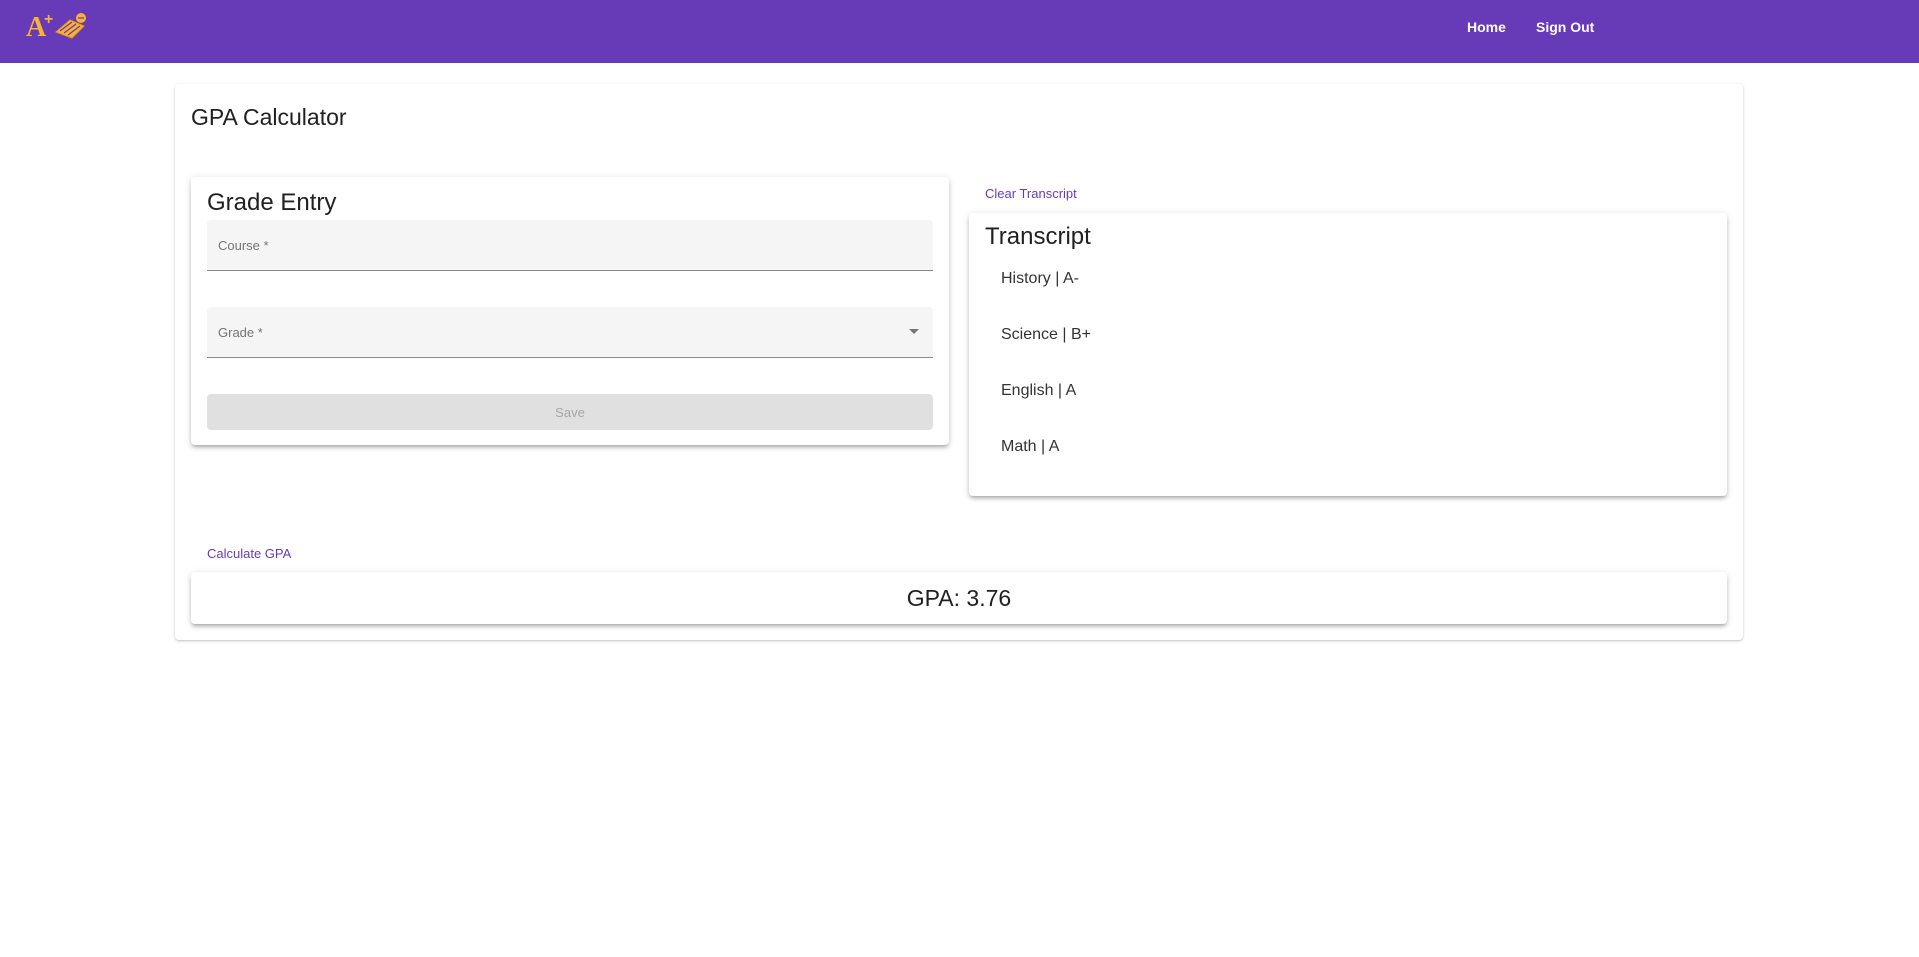 The width and height of the screenshot is (1919, 957). I want to click on transcript-item-text: History | A-, so click(1040, 278).